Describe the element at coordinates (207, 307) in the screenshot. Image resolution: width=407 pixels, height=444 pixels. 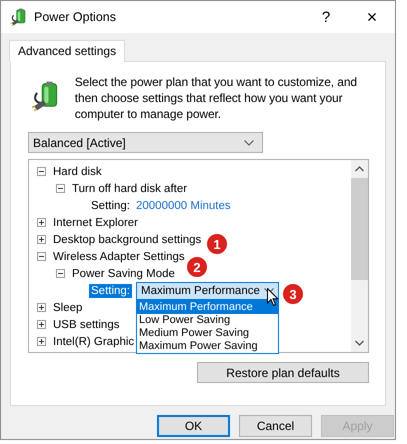
I see `dropdown-option: Maximum Performance` at that location.